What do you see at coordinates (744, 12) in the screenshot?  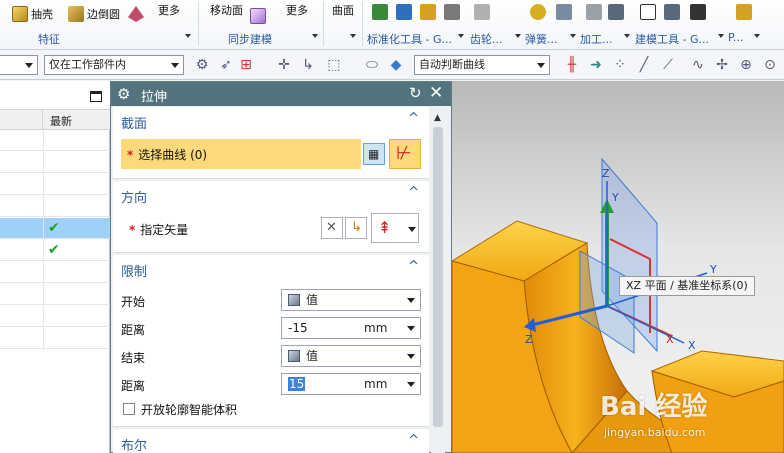 I see `p-tool-icon` at bounding box center [744, 12].